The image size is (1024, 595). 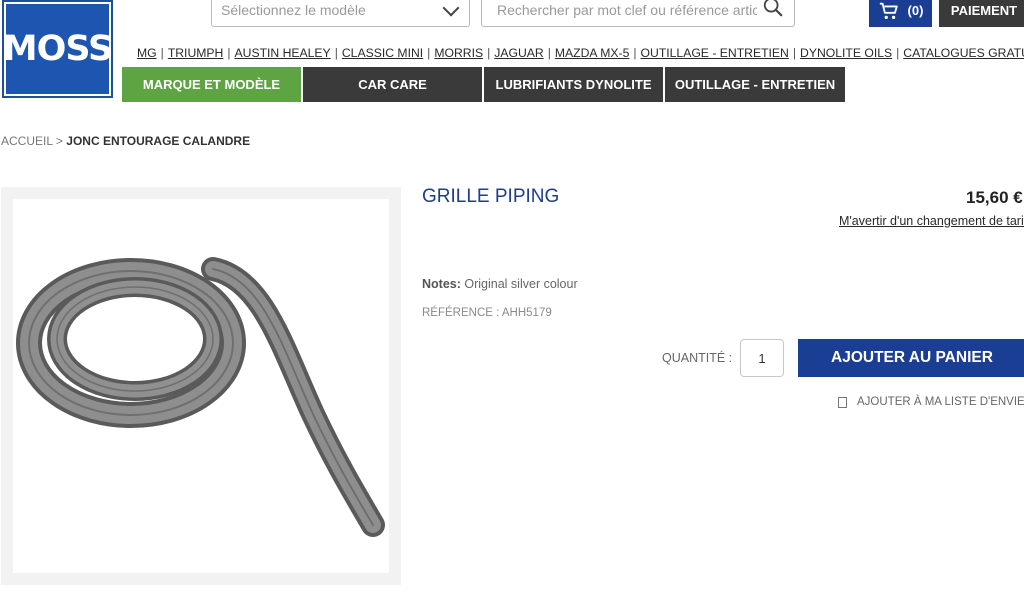 I want to click on breadcrumb-current: JONC ENTOURAGE CALANDRE, so click(x=158, y=141).